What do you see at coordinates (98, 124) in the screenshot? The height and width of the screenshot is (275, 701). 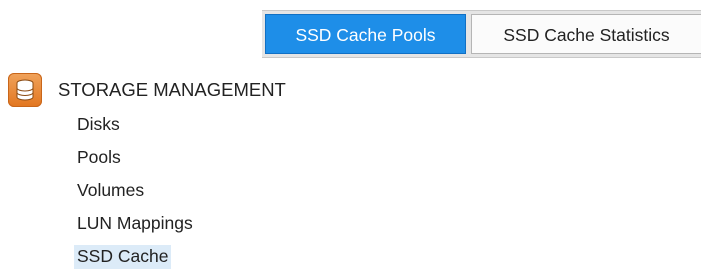 I see `menu-item-label: Disks` at bounding box center [98, 124].